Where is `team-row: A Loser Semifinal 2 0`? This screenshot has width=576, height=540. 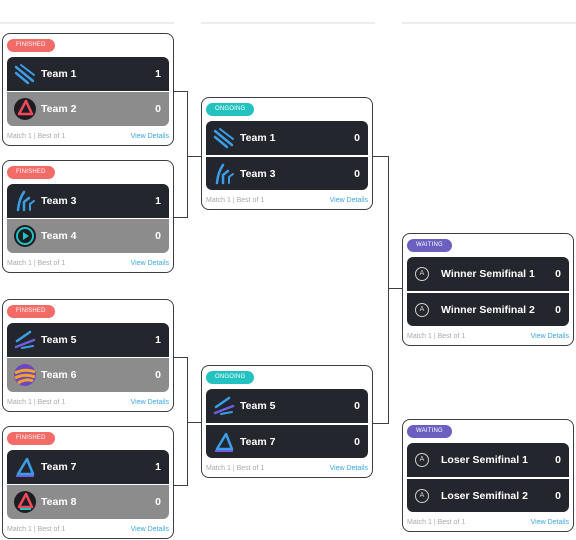
team-row: A Loser Semifinal 2 0 is located at coordinates (488, 495).